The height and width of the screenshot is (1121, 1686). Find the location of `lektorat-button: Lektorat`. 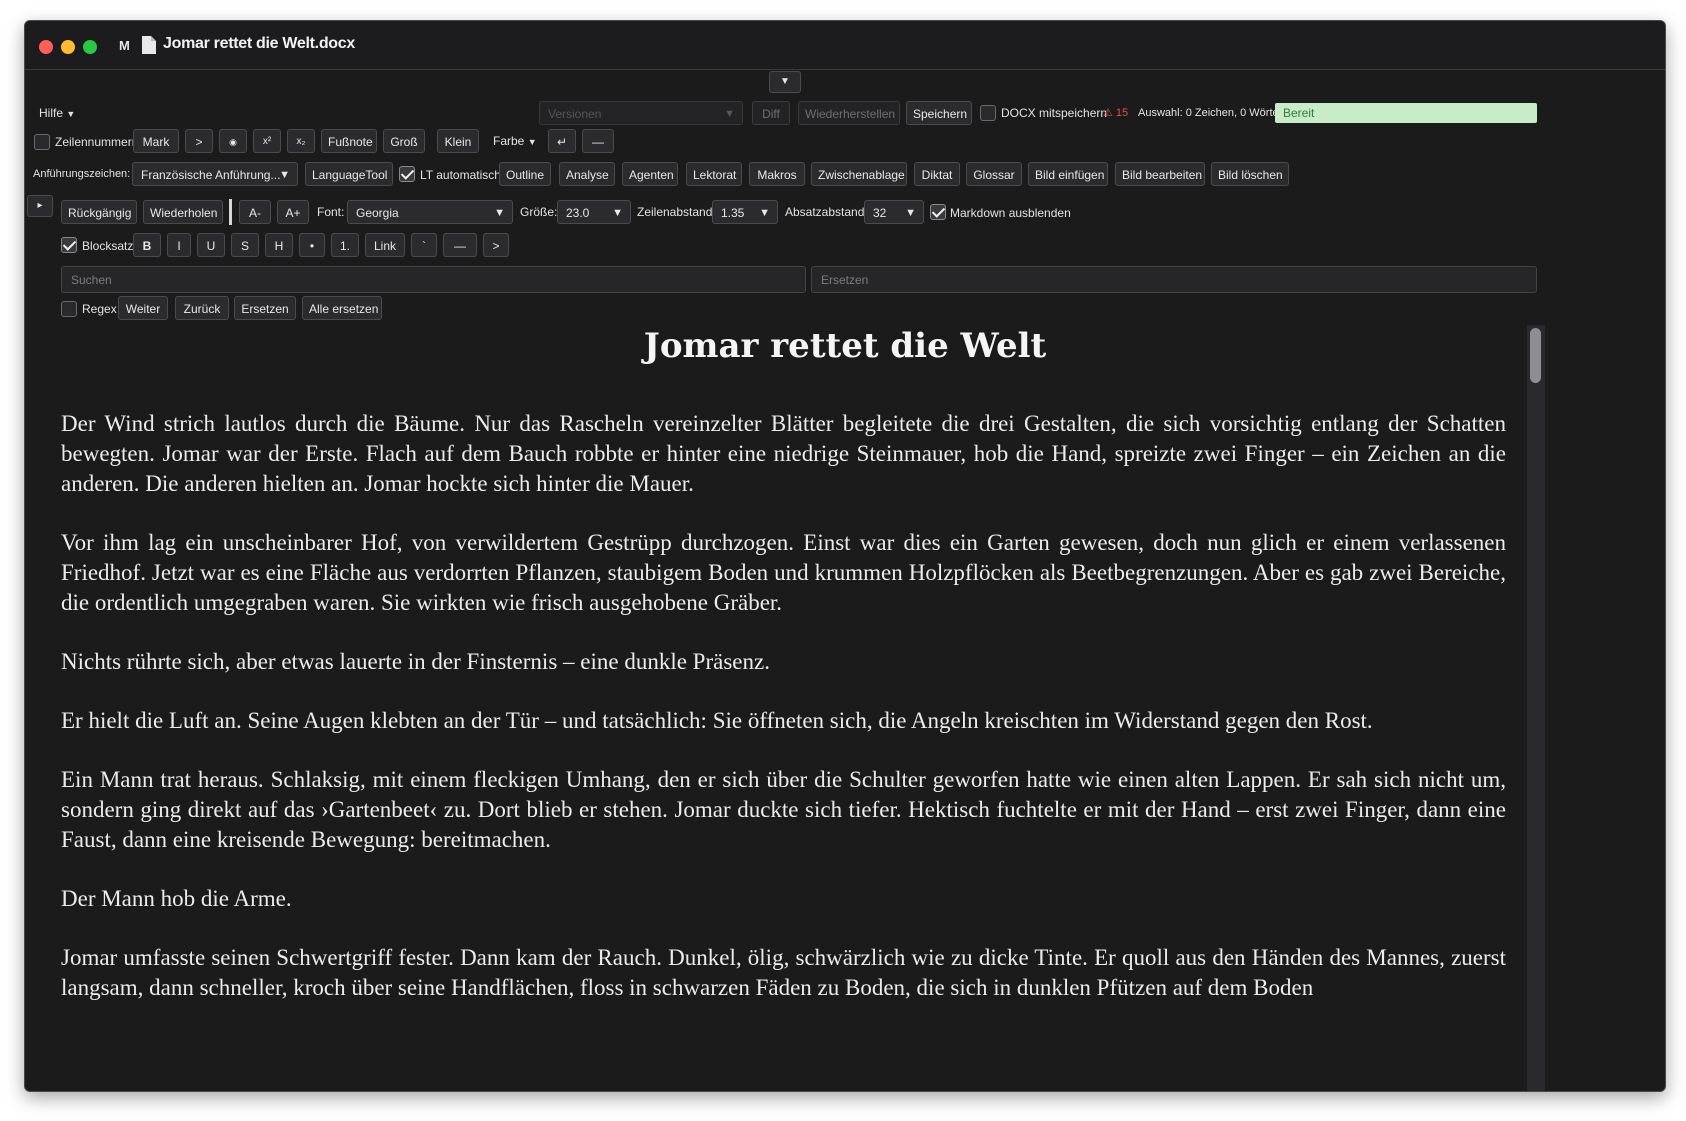

lektorat-button: Lektorat is located at coordinates (714, 174).